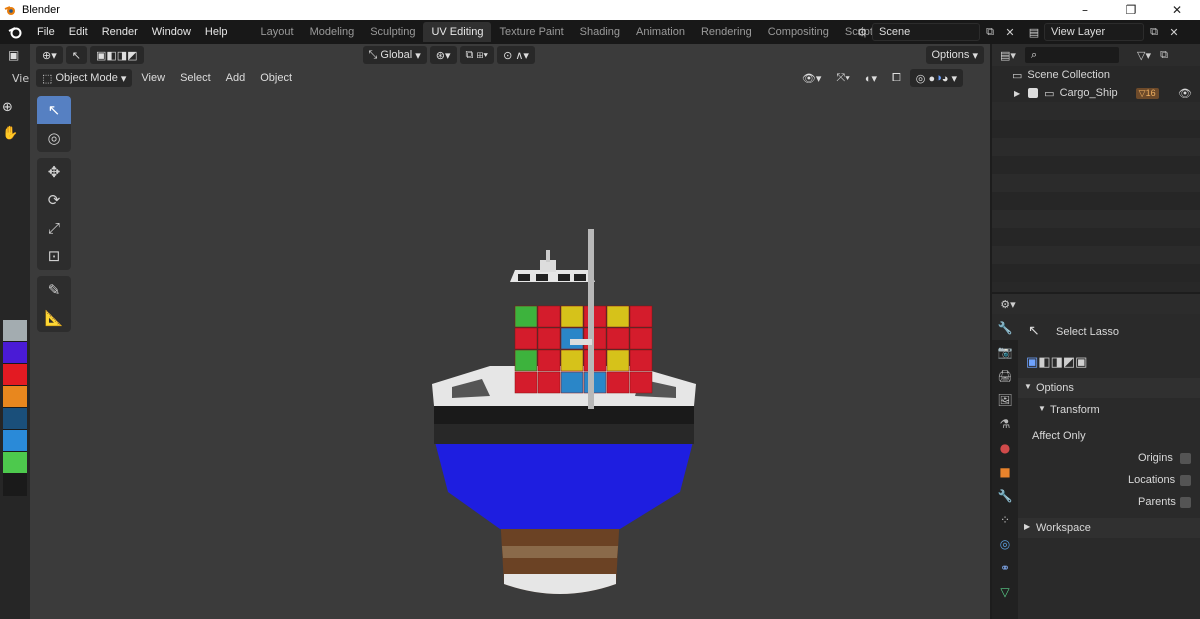 The width and height of the screenshot is (1200, 619). Describe the element at coordinates (1028, 386) in the screenshot. I see `options-collapse-icon: ▼` at that location.